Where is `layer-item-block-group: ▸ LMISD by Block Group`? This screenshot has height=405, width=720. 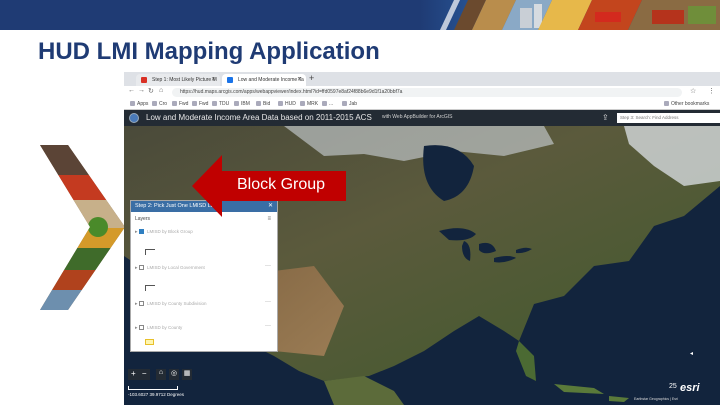 layer-item-block-group: ▸ LMISD by Block Group is located at coordinates (164, 232).